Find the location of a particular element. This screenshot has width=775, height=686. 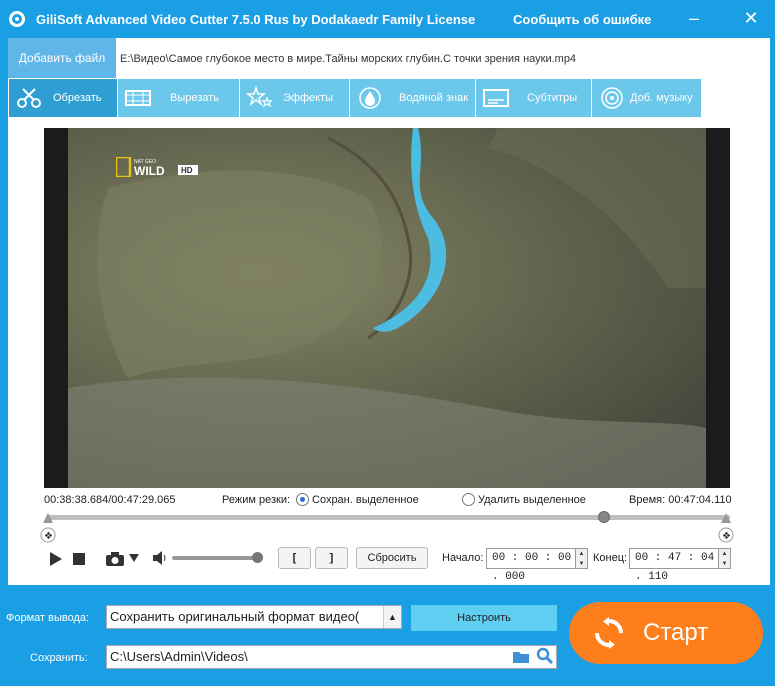

tab-effects: Эффекты is located at coordinates (295, 98).